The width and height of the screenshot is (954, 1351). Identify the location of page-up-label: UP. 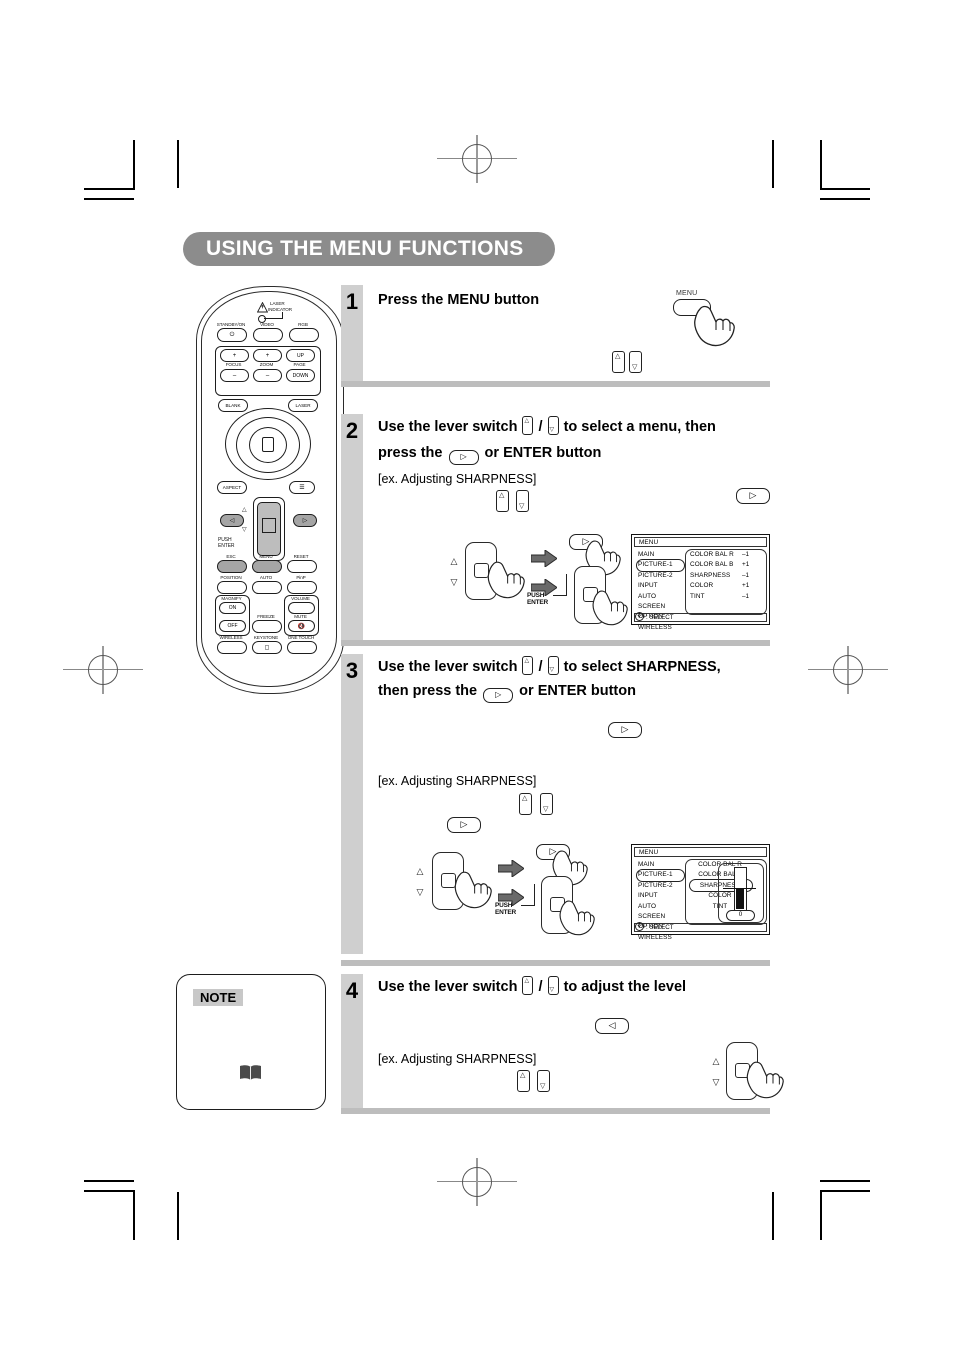
(300, 355).